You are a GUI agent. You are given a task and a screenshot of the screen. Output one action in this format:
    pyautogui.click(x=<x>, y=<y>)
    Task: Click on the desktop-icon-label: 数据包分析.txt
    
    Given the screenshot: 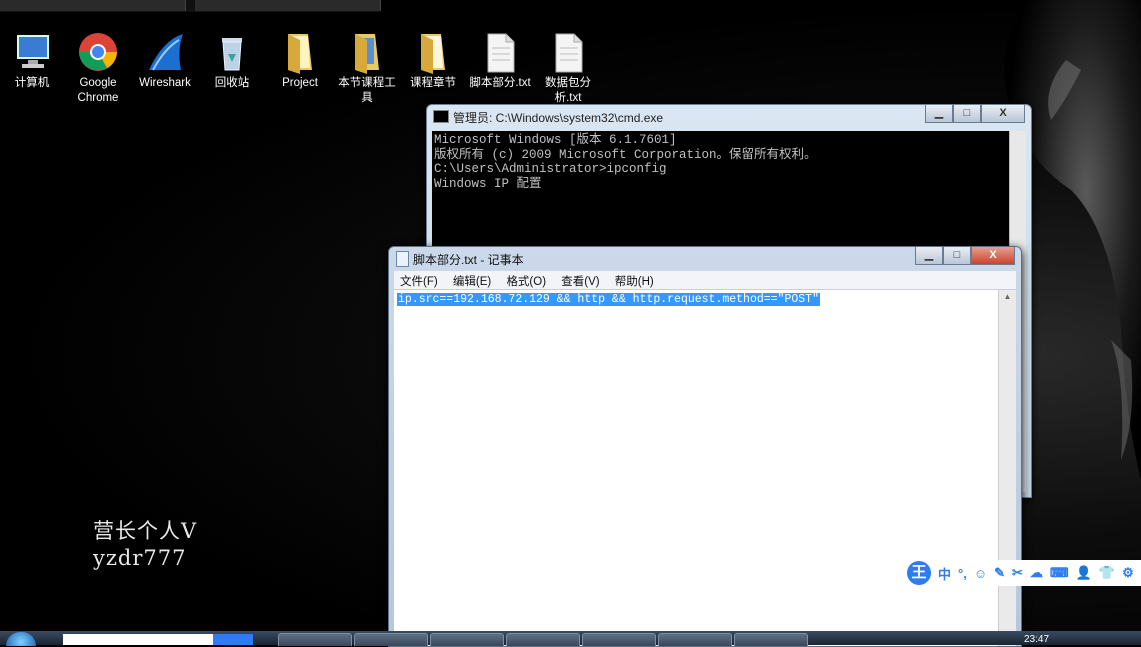 What is the action you would take?
    pyautogui.click(x=568, y=90)
    